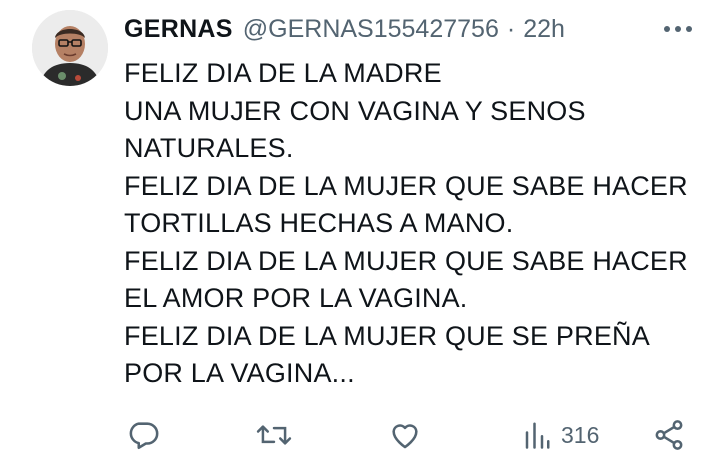 The height and width of the screenshot is (461, 720). I want to click on tweet-text-line: FELIZ DIA DE LA MUJER QUE SE PREÑA, so click(387, 335).